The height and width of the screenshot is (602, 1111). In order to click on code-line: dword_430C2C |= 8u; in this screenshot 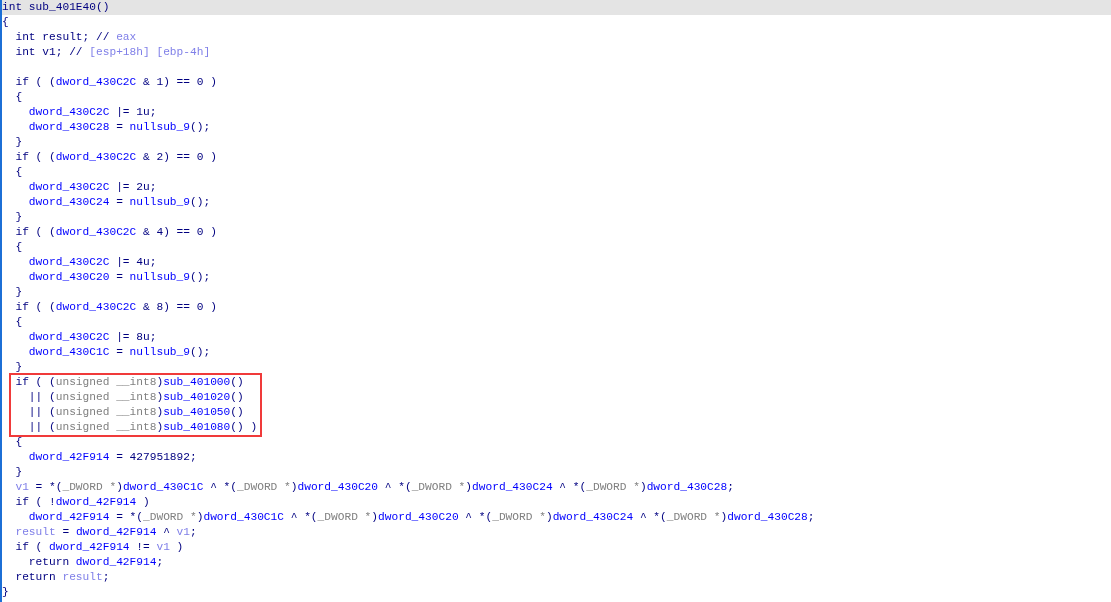, I will do `click(92, 337)`.